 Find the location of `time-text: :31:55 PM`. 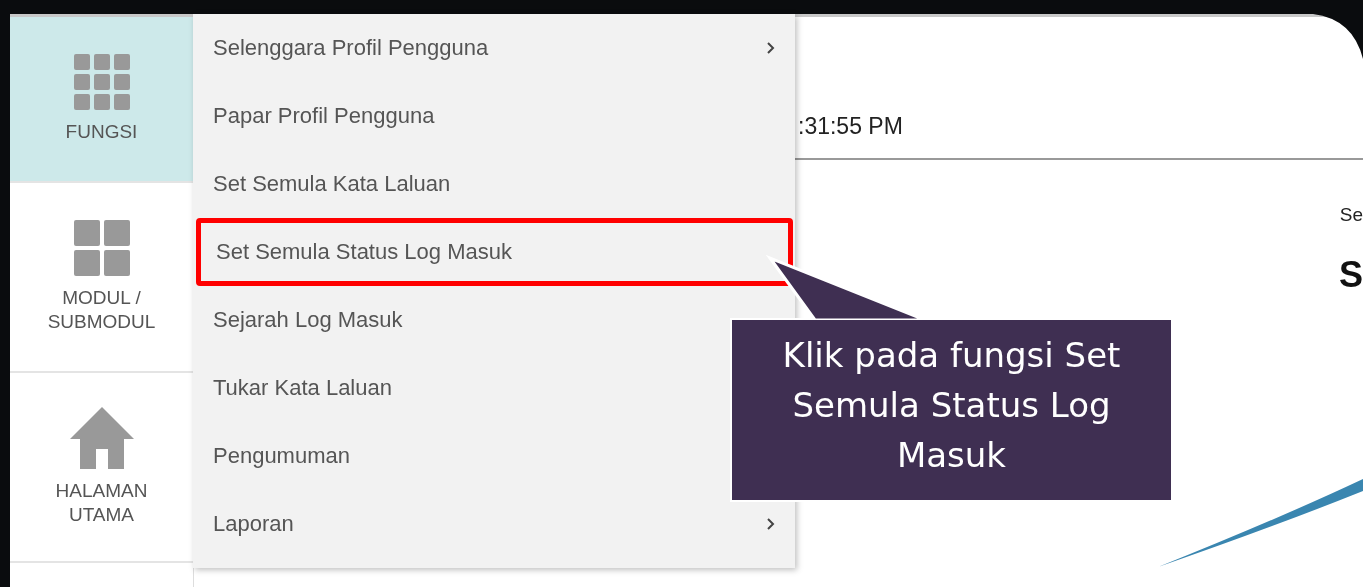

time-text: :31:55 PM is located at coordinates (850, 126).